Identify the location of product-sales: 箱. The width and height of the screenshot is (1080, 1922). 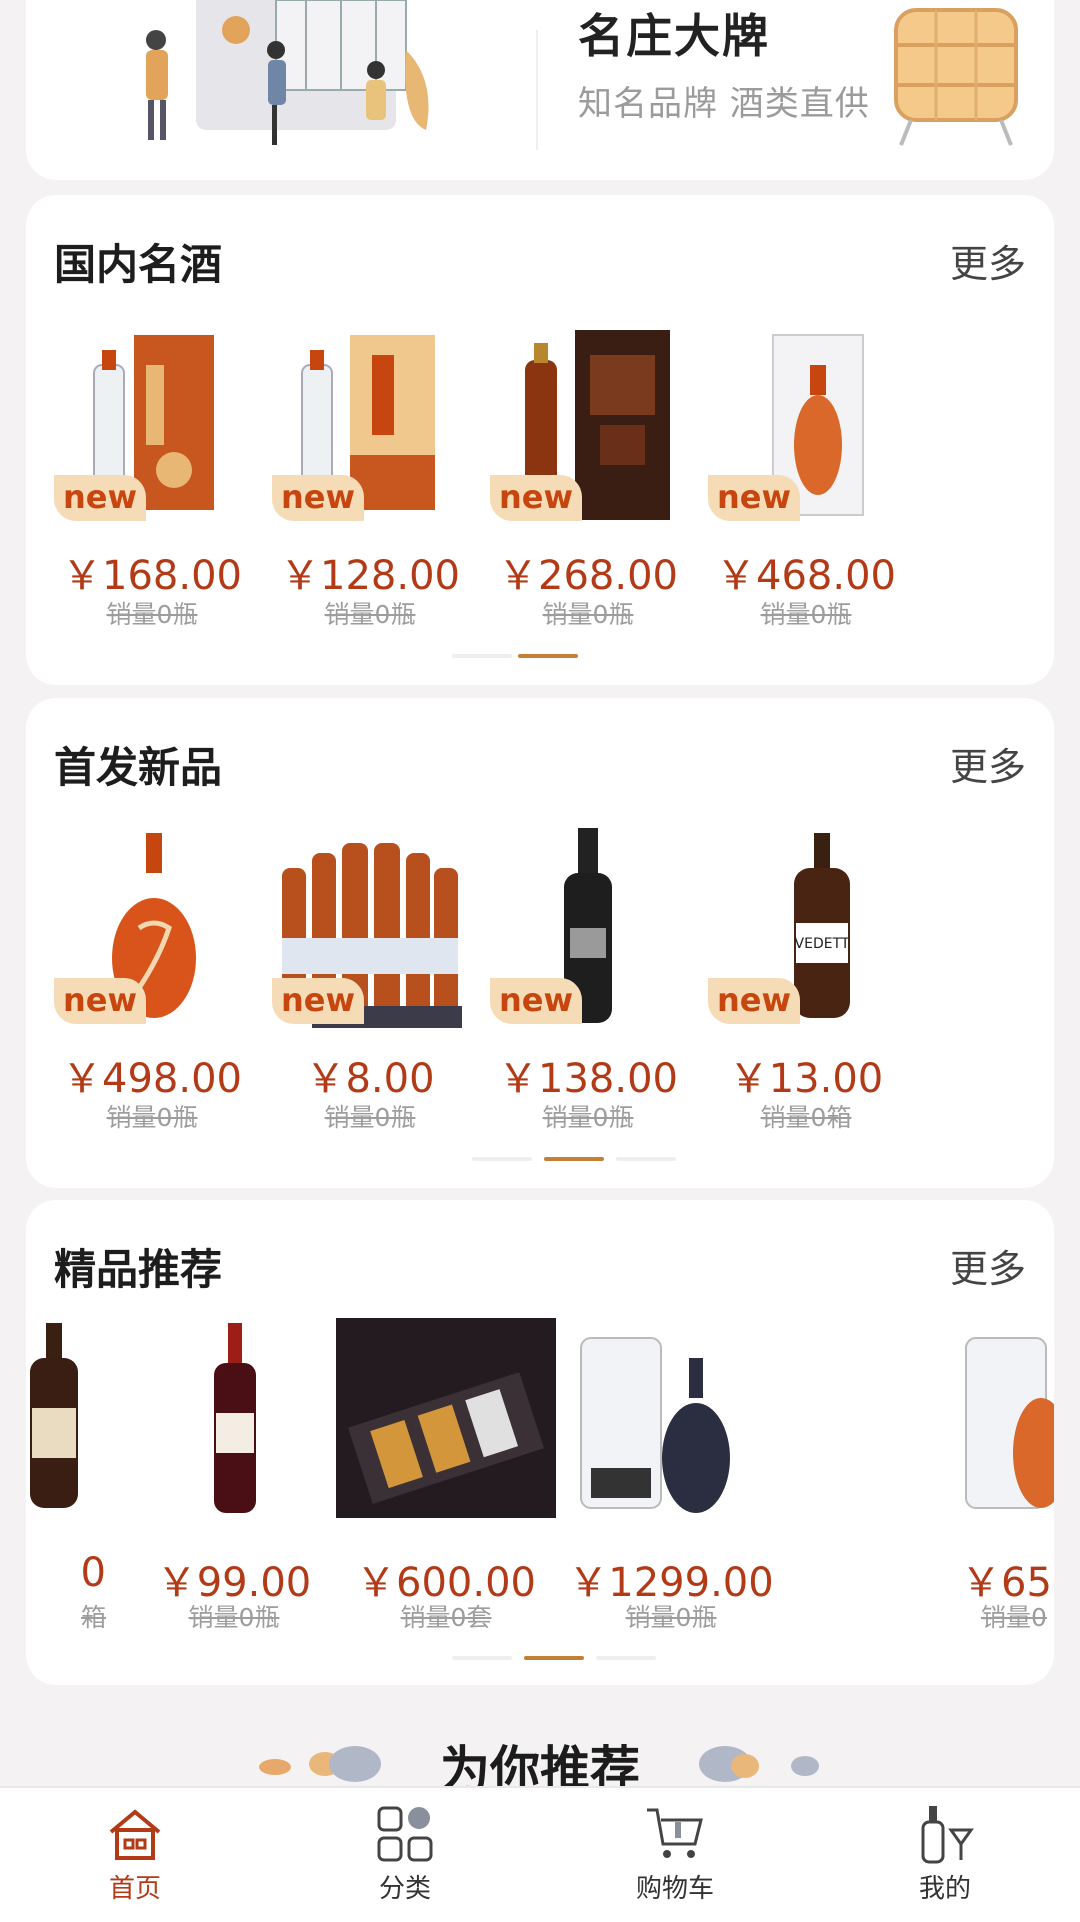
(93, 1617).